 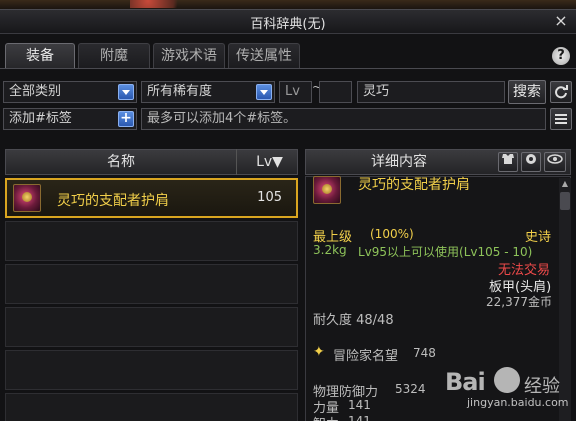 I want to click on tab-game-terms: 游戏术语, so click(x=189, y=56).